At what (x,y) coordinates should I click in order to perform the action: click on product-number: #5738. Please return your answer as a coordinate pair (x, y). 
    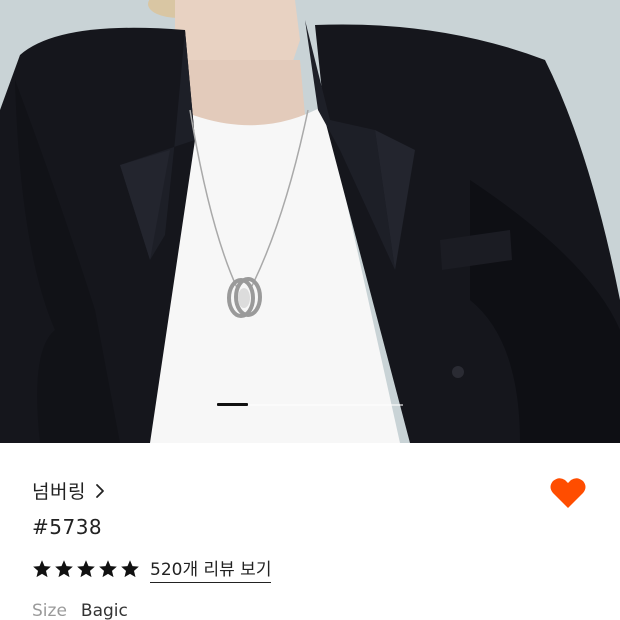
    Looking at the image, I should click on (67, 527).